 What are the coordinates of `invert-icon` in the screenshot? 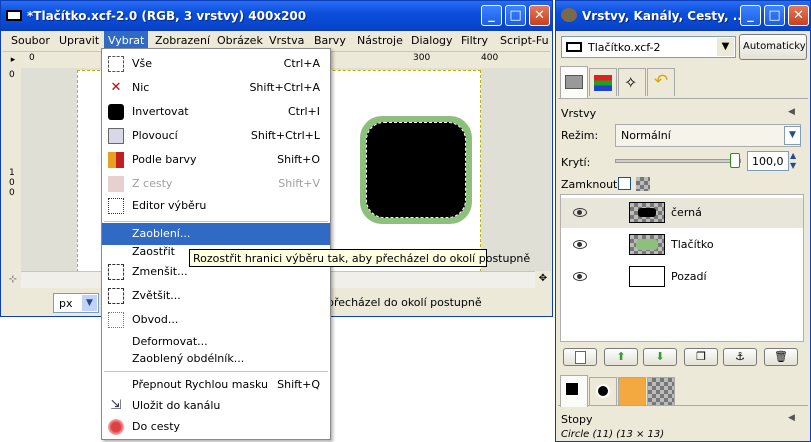 It's located at (116, 112).